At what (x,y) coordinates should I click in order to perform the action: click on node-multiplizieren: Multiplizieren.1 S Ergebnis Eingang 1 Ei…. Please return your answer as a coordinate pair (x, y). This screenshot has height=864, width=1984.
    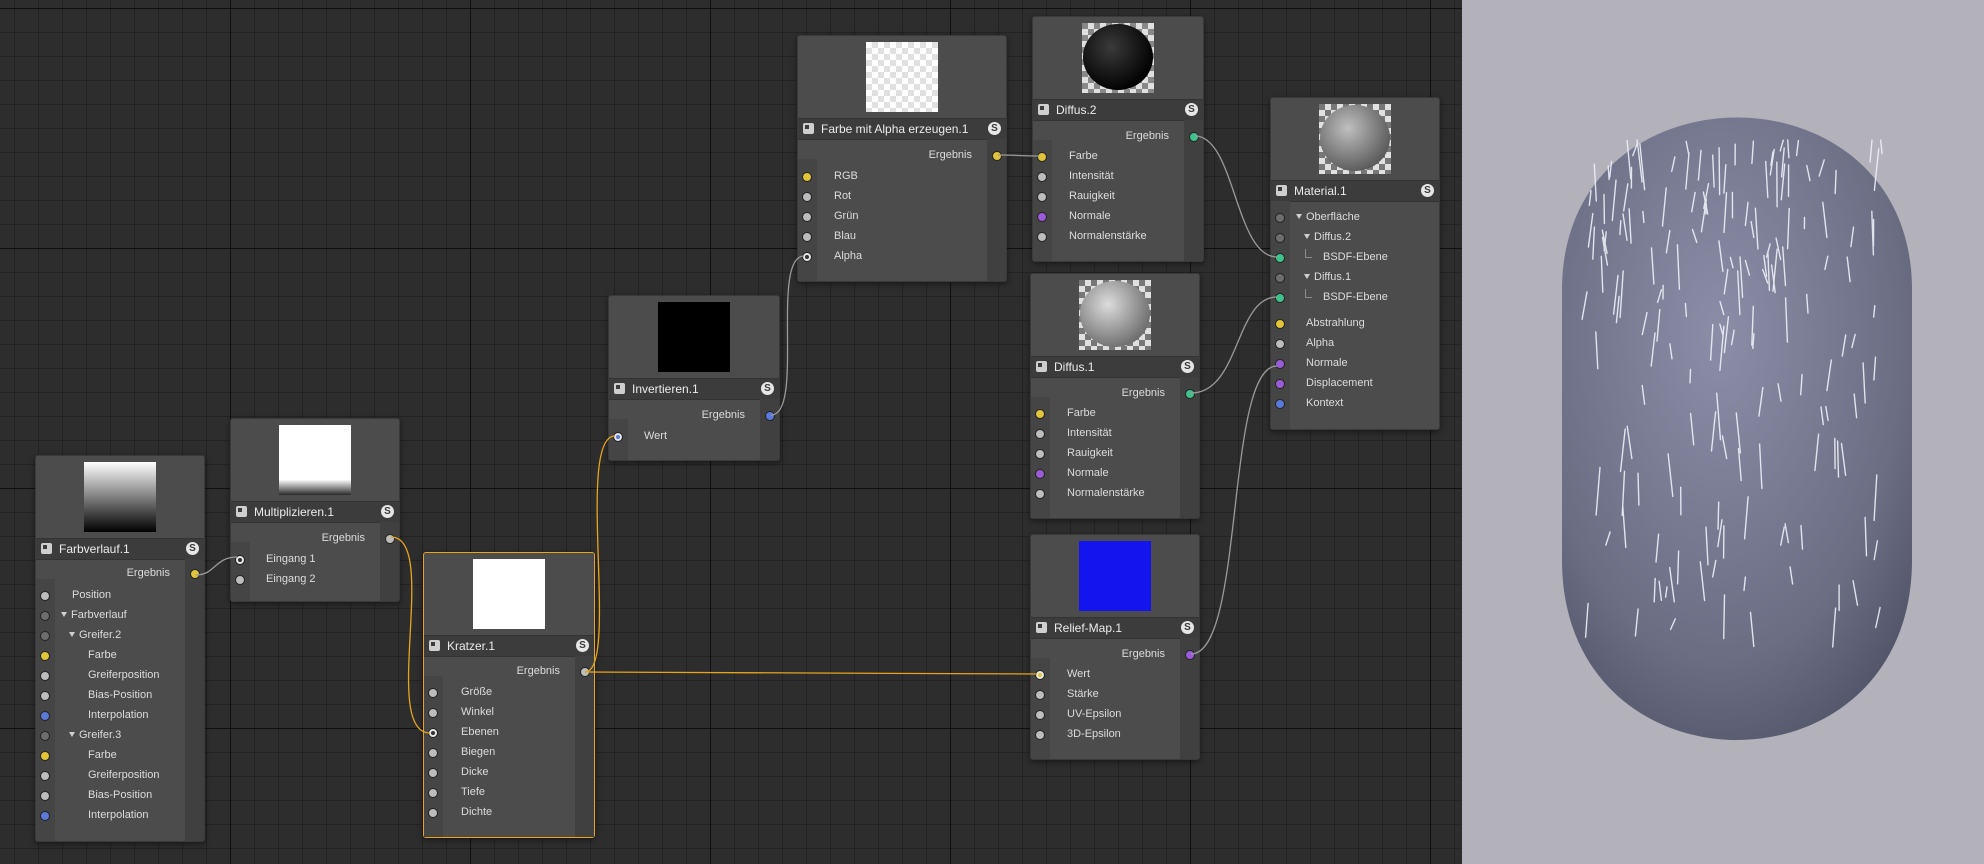
    Looking at the image, I should click on (315, 510).